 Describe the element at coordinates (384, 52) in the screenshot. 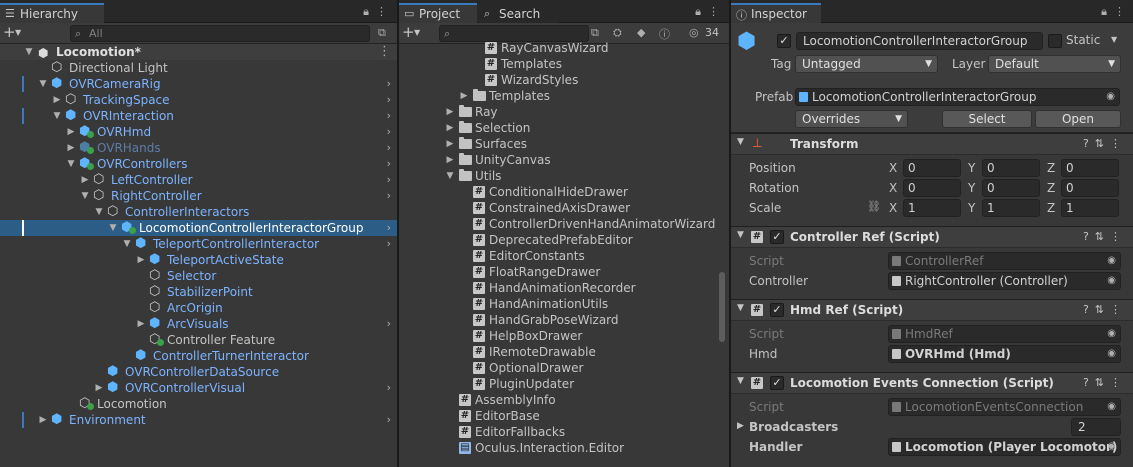

I see `scene-more-icon: ⋮` at that location.